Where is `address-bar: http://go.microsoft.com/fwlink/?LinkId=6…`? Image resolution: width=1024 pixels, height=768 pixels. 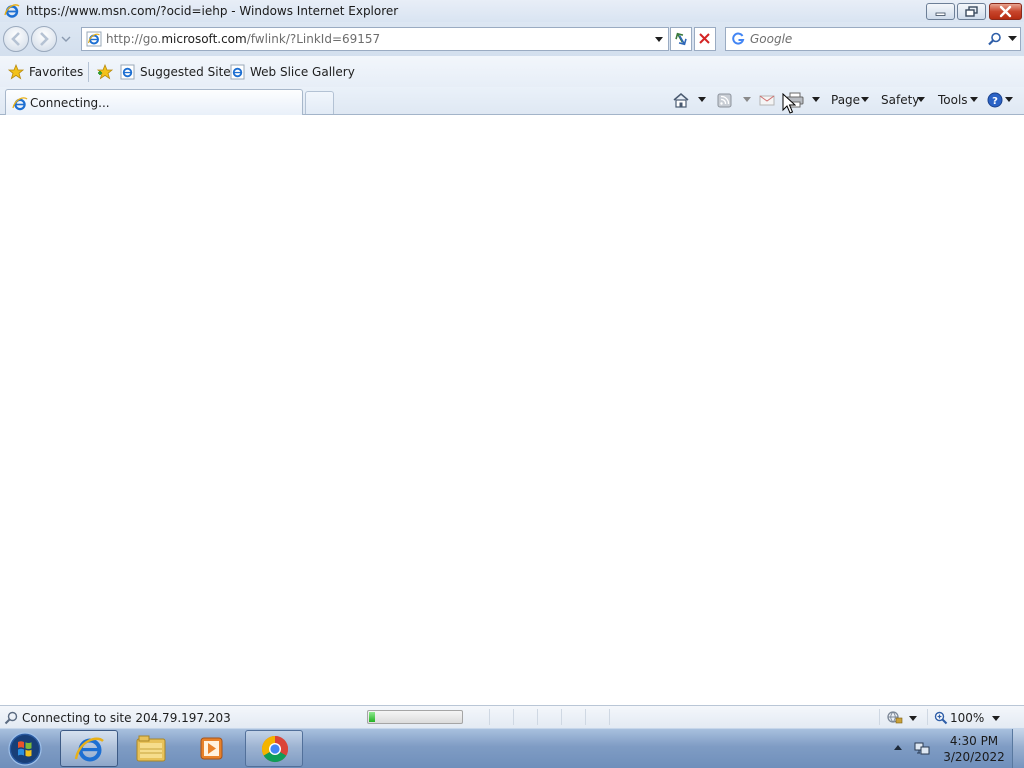
address-bar: http://go.microsoft.com/fwlink/?LinkId=6… is located at coordinates (375, 39).